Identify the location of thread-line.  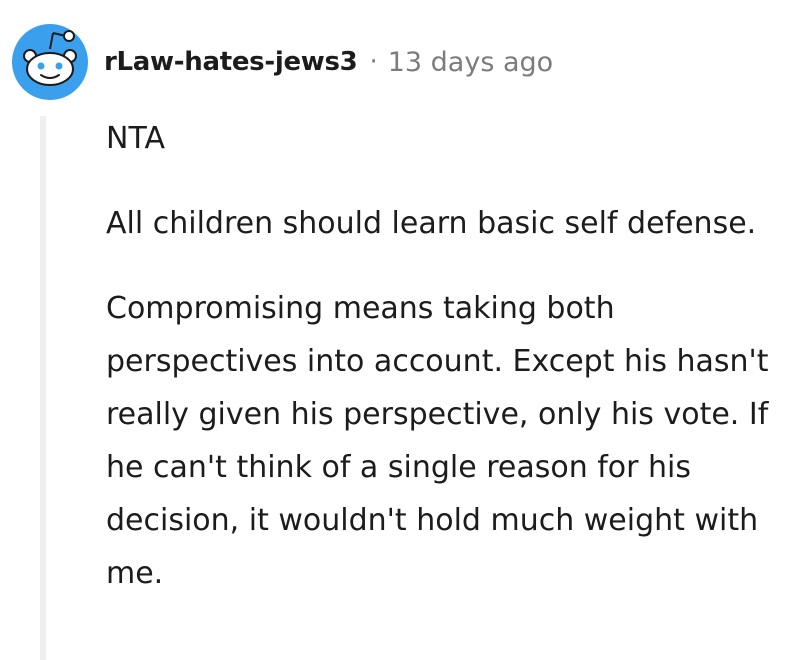
(43, 388).